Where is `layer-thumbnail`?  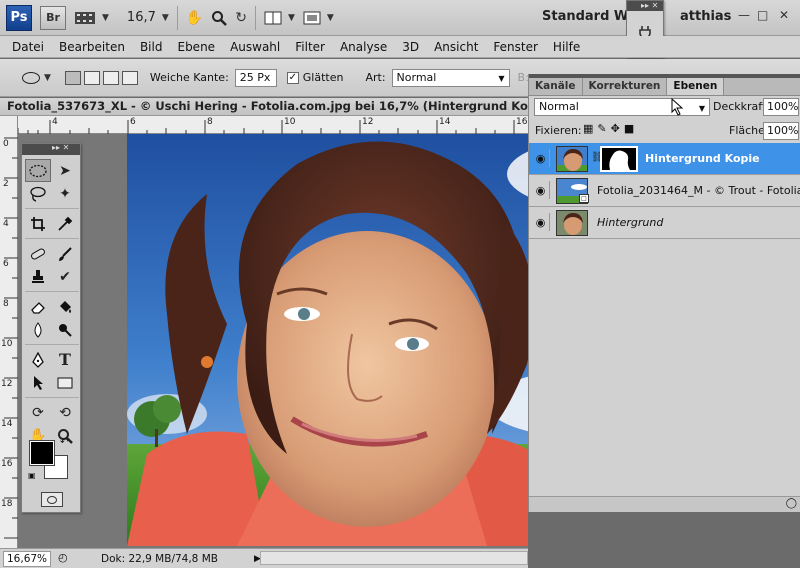
layer-thumbnail is located at coordinates (572, 223).